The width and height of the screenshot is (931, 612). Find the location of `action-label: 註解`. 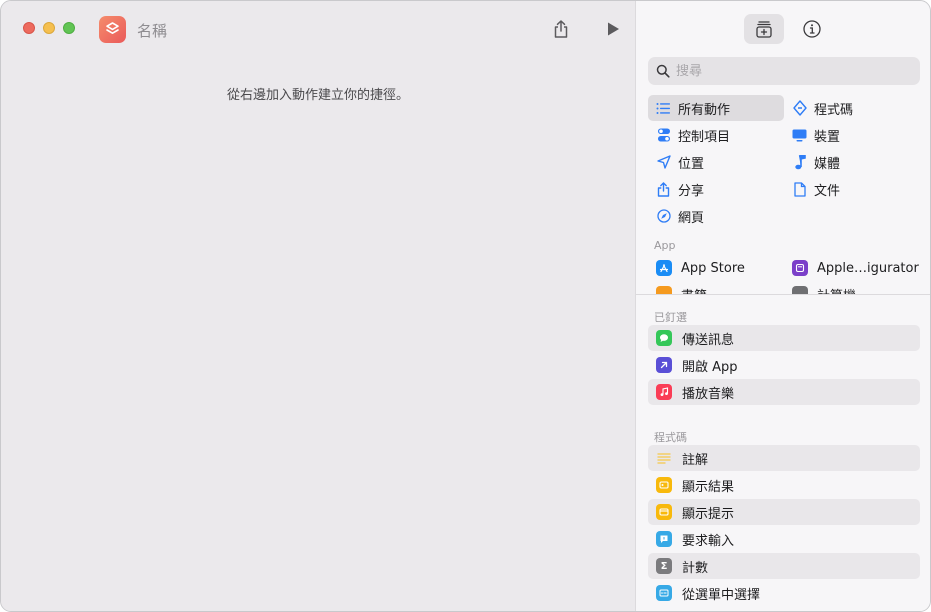

action-label: 註解 is located at coordinates (695, 460).